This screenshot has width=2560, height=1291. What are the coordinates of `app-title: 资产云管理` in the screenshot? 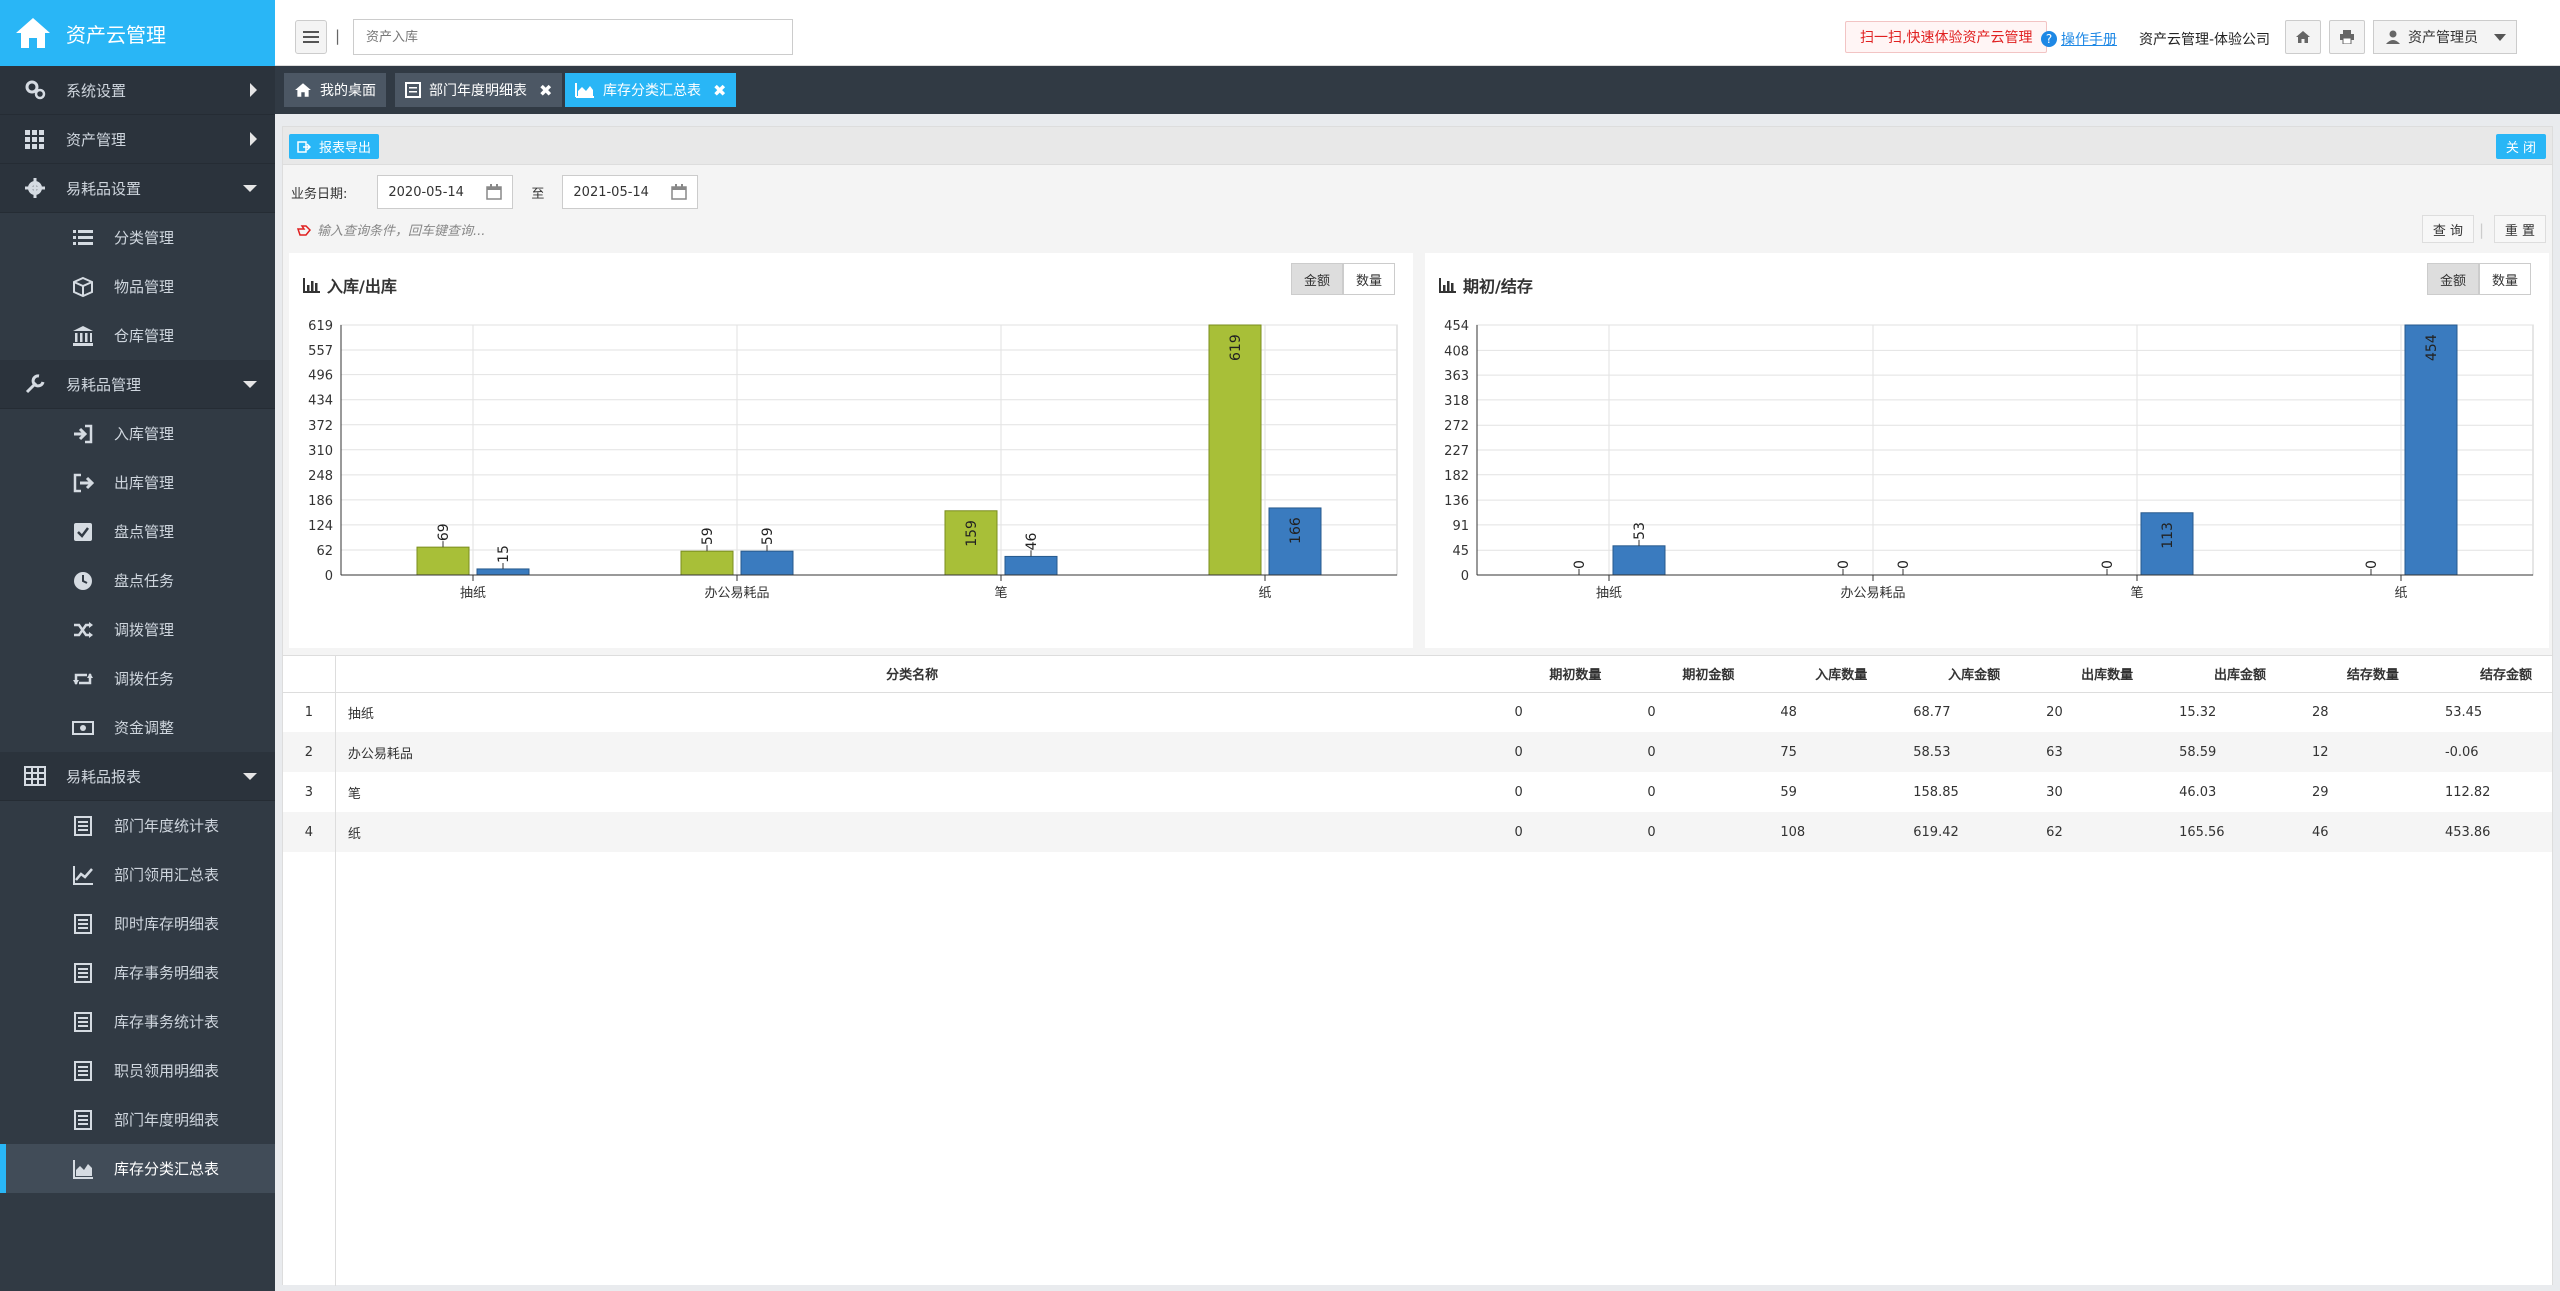 It's located at (116, 34).